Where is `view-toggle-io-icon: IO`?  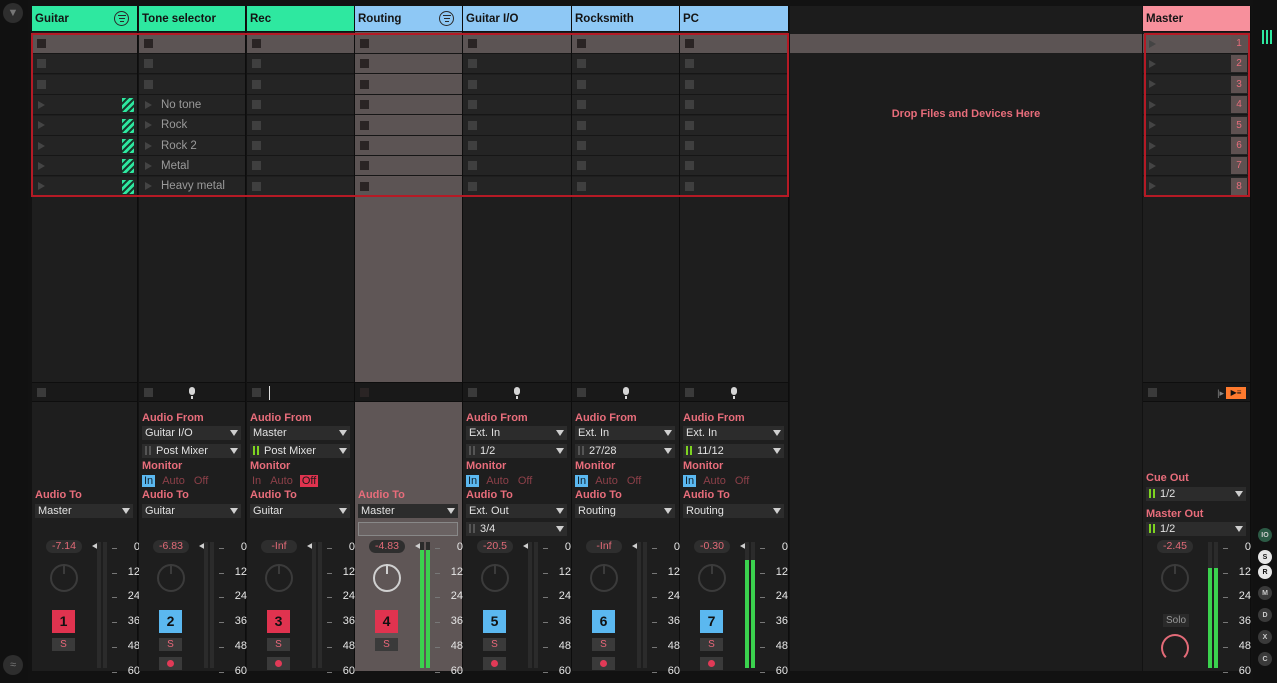
view-toggle-io-icon: IO is located at coordinates (1265, 535).